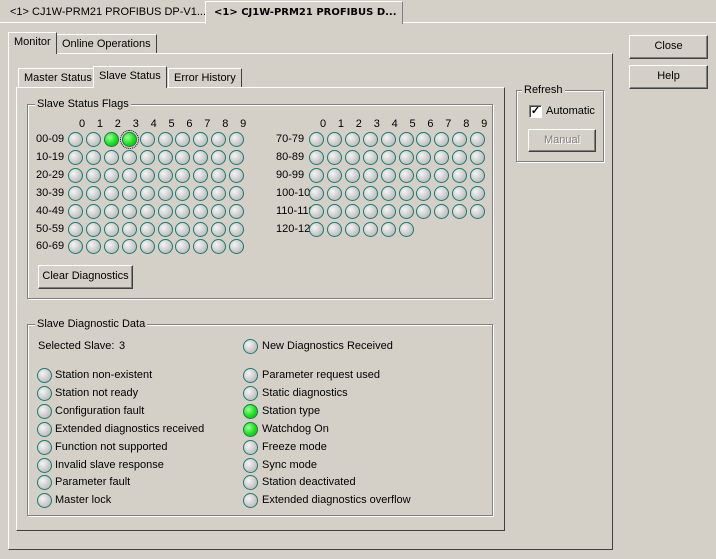 This screenshot has width=716, height=559. What do you see at coordinates (111, 139) in the screenshot?
I see `slave-2-status-led` at bounding box center [111, 139].